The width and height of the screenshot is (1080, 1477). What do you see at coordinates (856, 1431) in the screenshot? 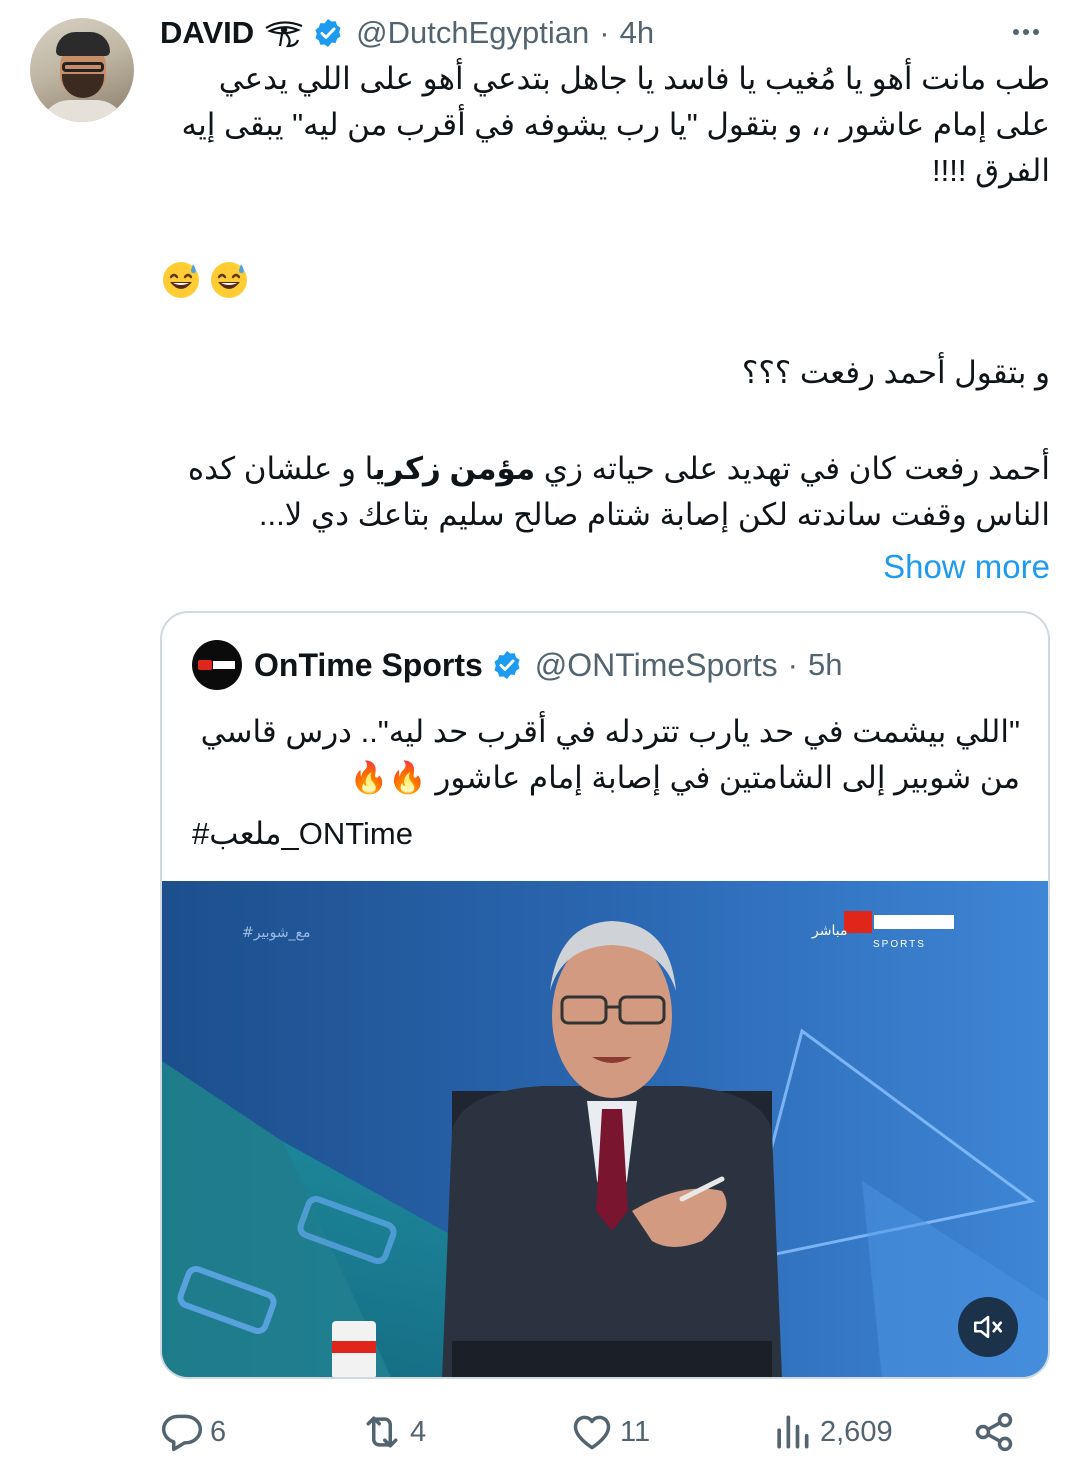
I see `views-count: 2,609` at bounding box center [856, 1431].